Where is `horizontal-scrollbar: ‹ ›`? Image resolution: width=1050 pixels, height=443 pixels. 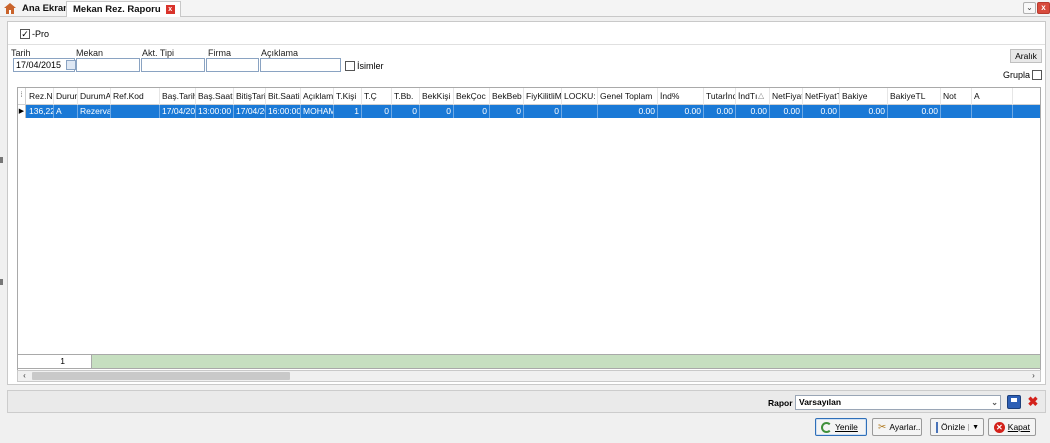
horizontal-scrollbar: ‹ › is located at coordinates (529, 376).